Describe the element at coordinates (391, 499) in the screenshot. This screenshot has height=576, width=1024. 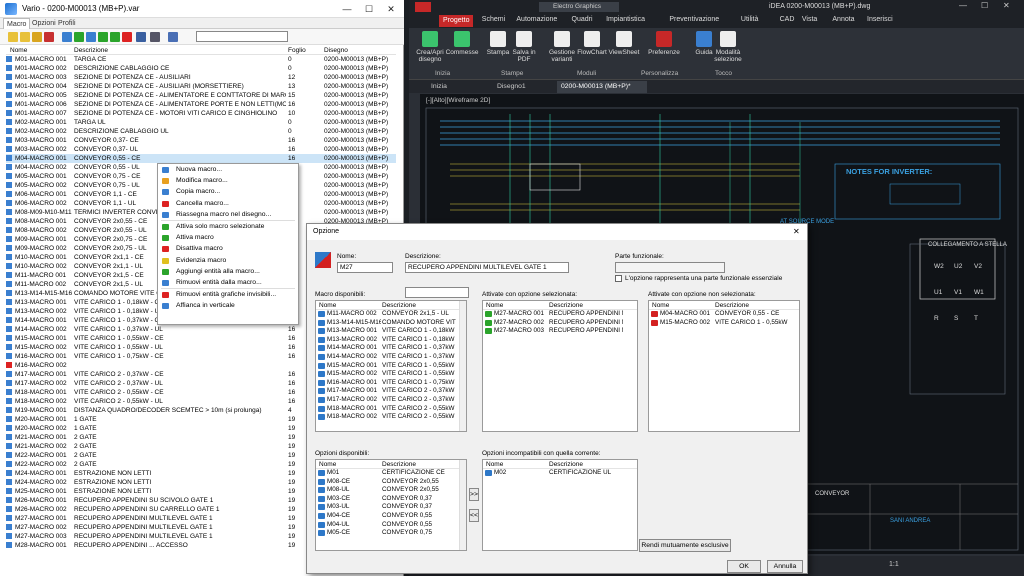
I see `option-row: M03-CE CONVEYOR 0,37` at that location.